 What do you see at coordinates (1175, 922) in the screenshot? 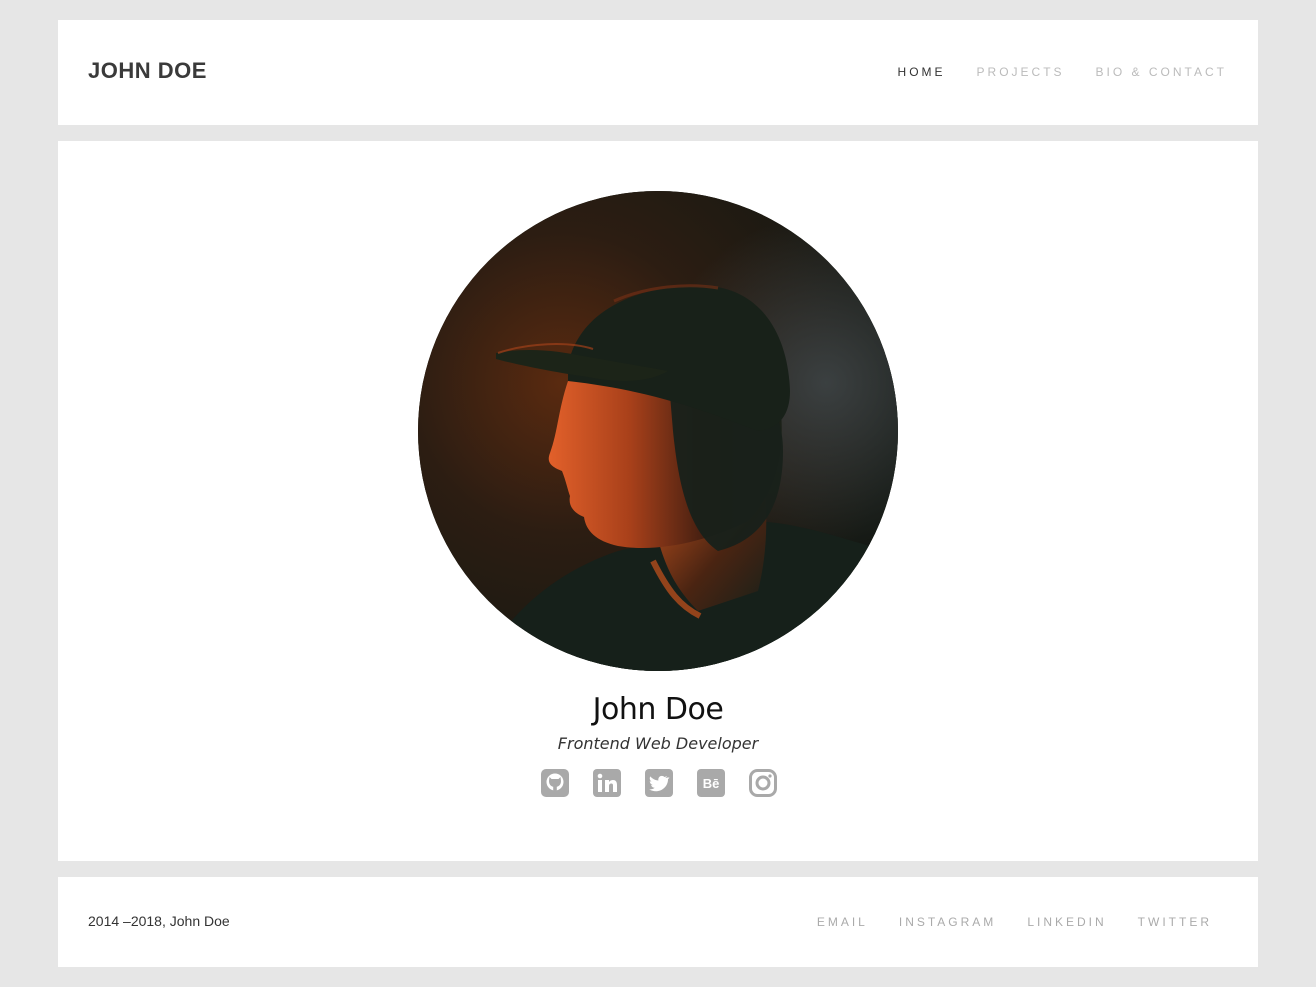
I see `footer-link-twitter: TWITTER` at bounding box center [1175, 922].